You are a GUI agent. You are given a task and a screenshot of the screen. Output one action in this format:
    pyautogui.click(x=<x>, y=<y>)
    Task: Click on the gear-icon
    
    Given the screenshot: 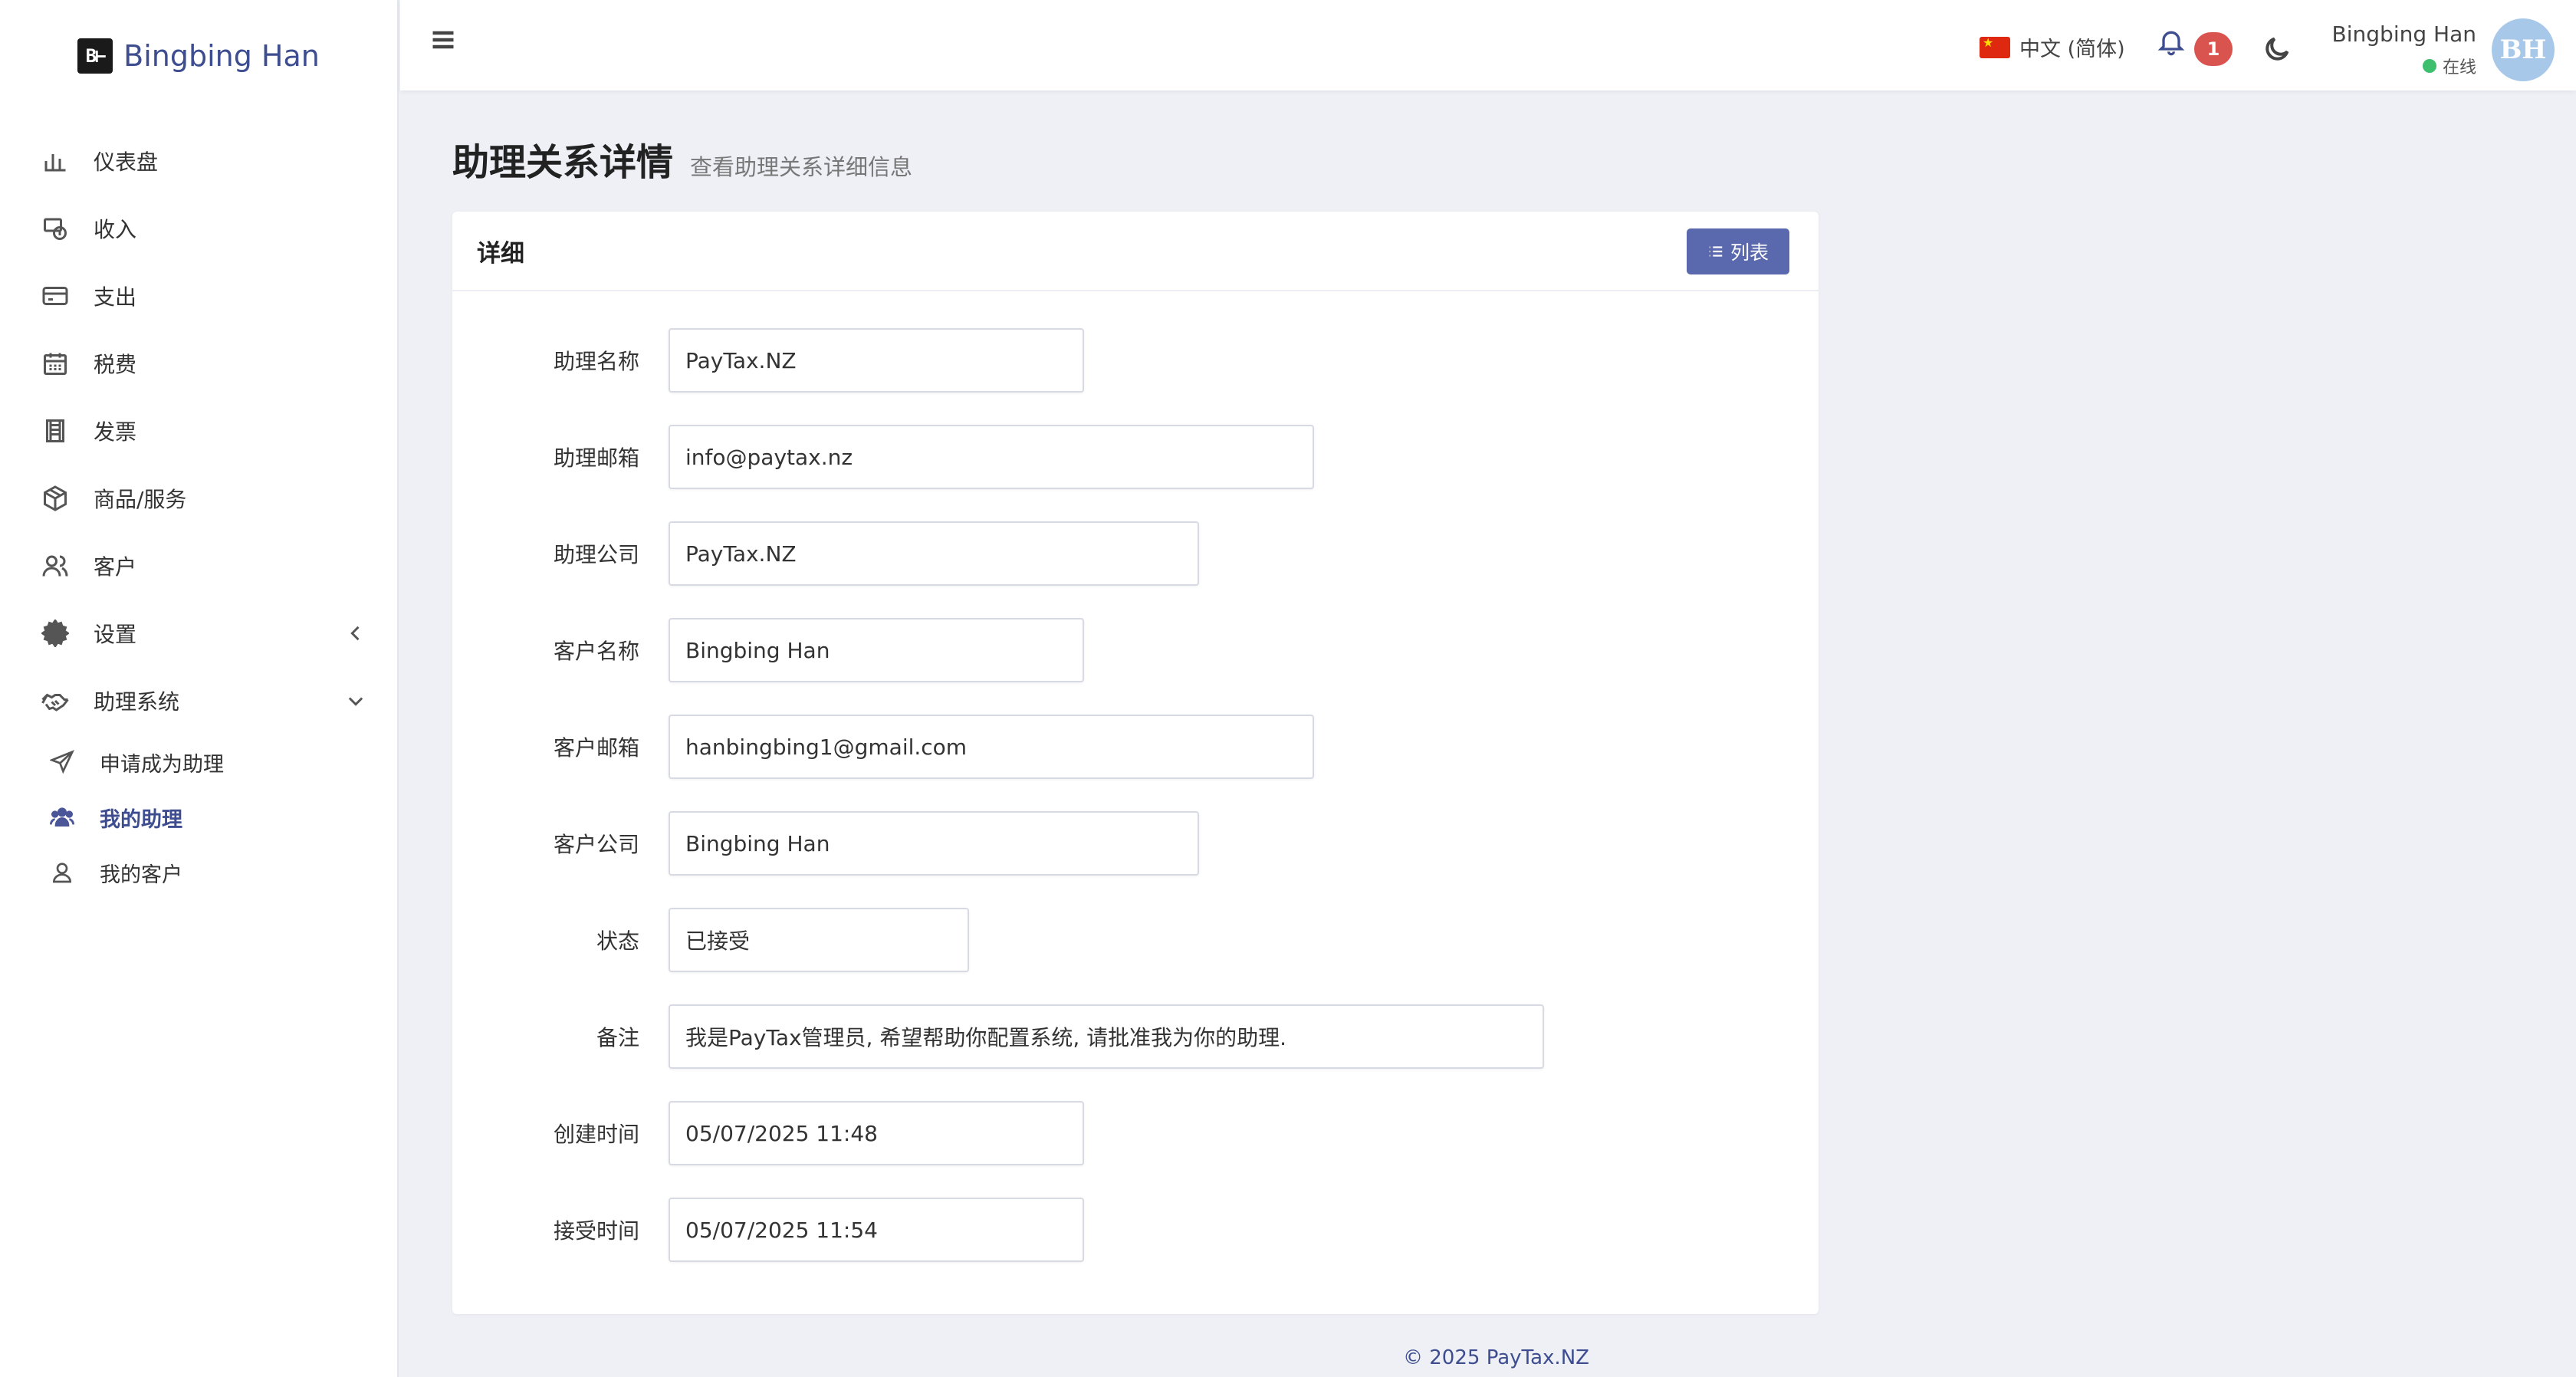 What is the action you would take?
    pyautogui.click(x=56, y=633)
    